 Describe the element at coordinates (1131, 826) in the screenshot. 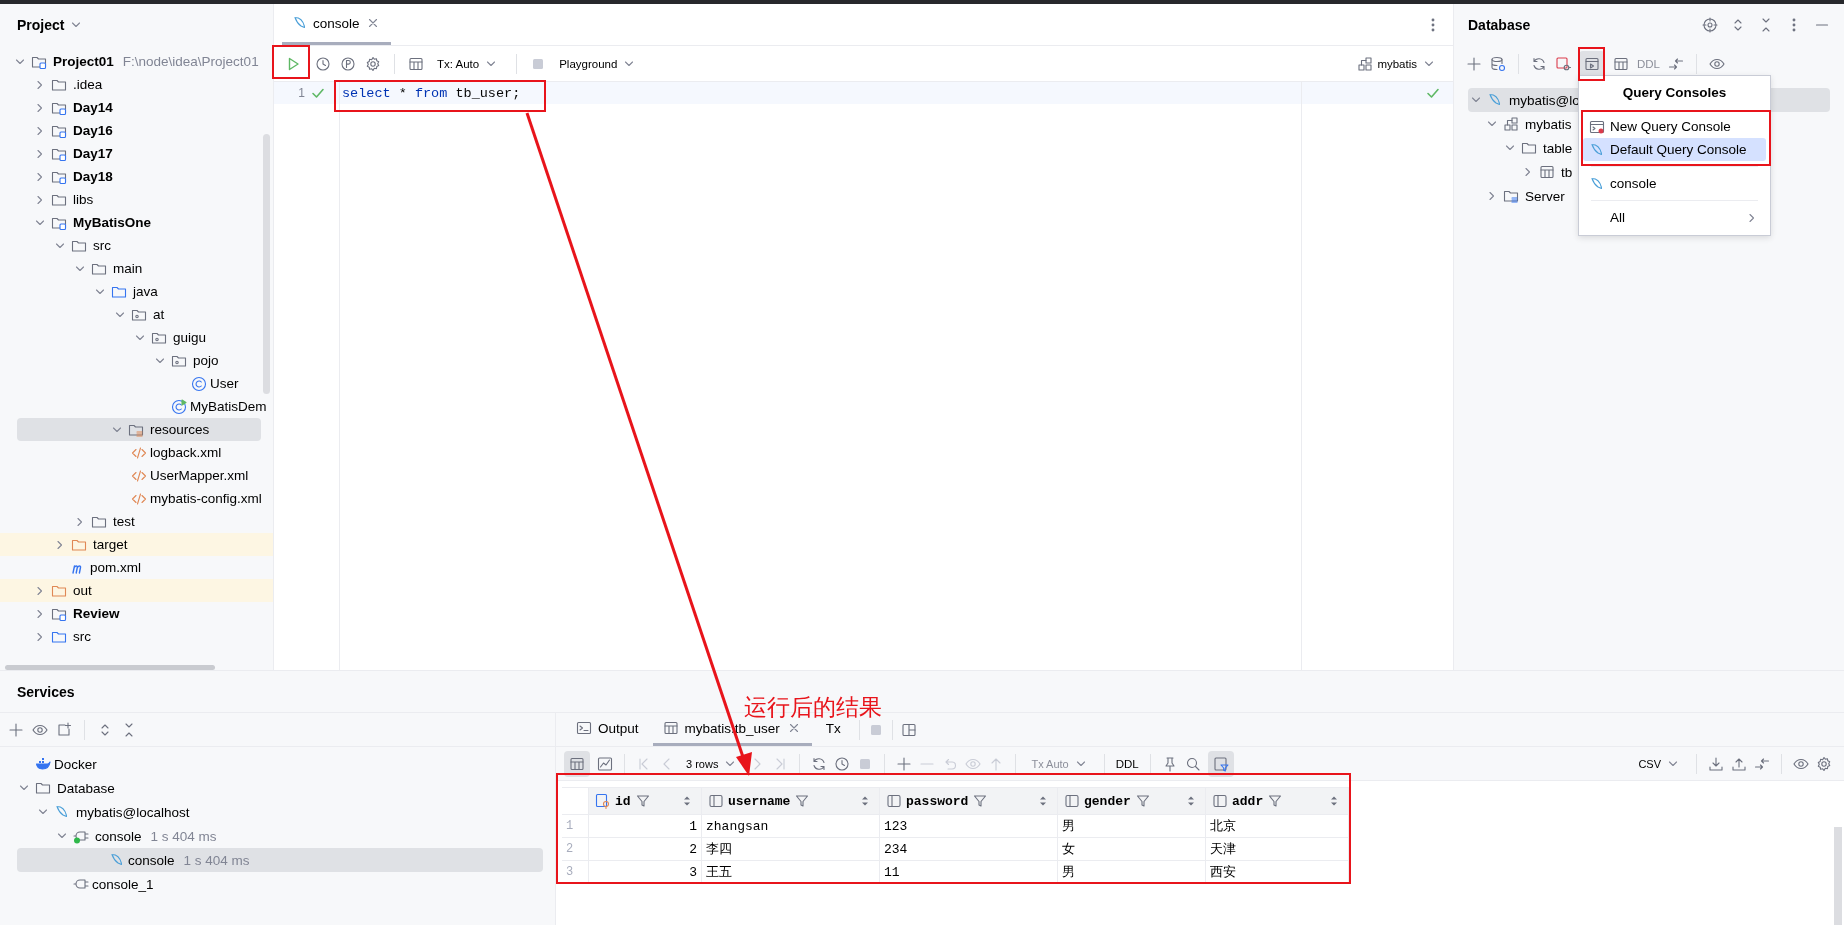

I see `table-cell: 男` at that location.